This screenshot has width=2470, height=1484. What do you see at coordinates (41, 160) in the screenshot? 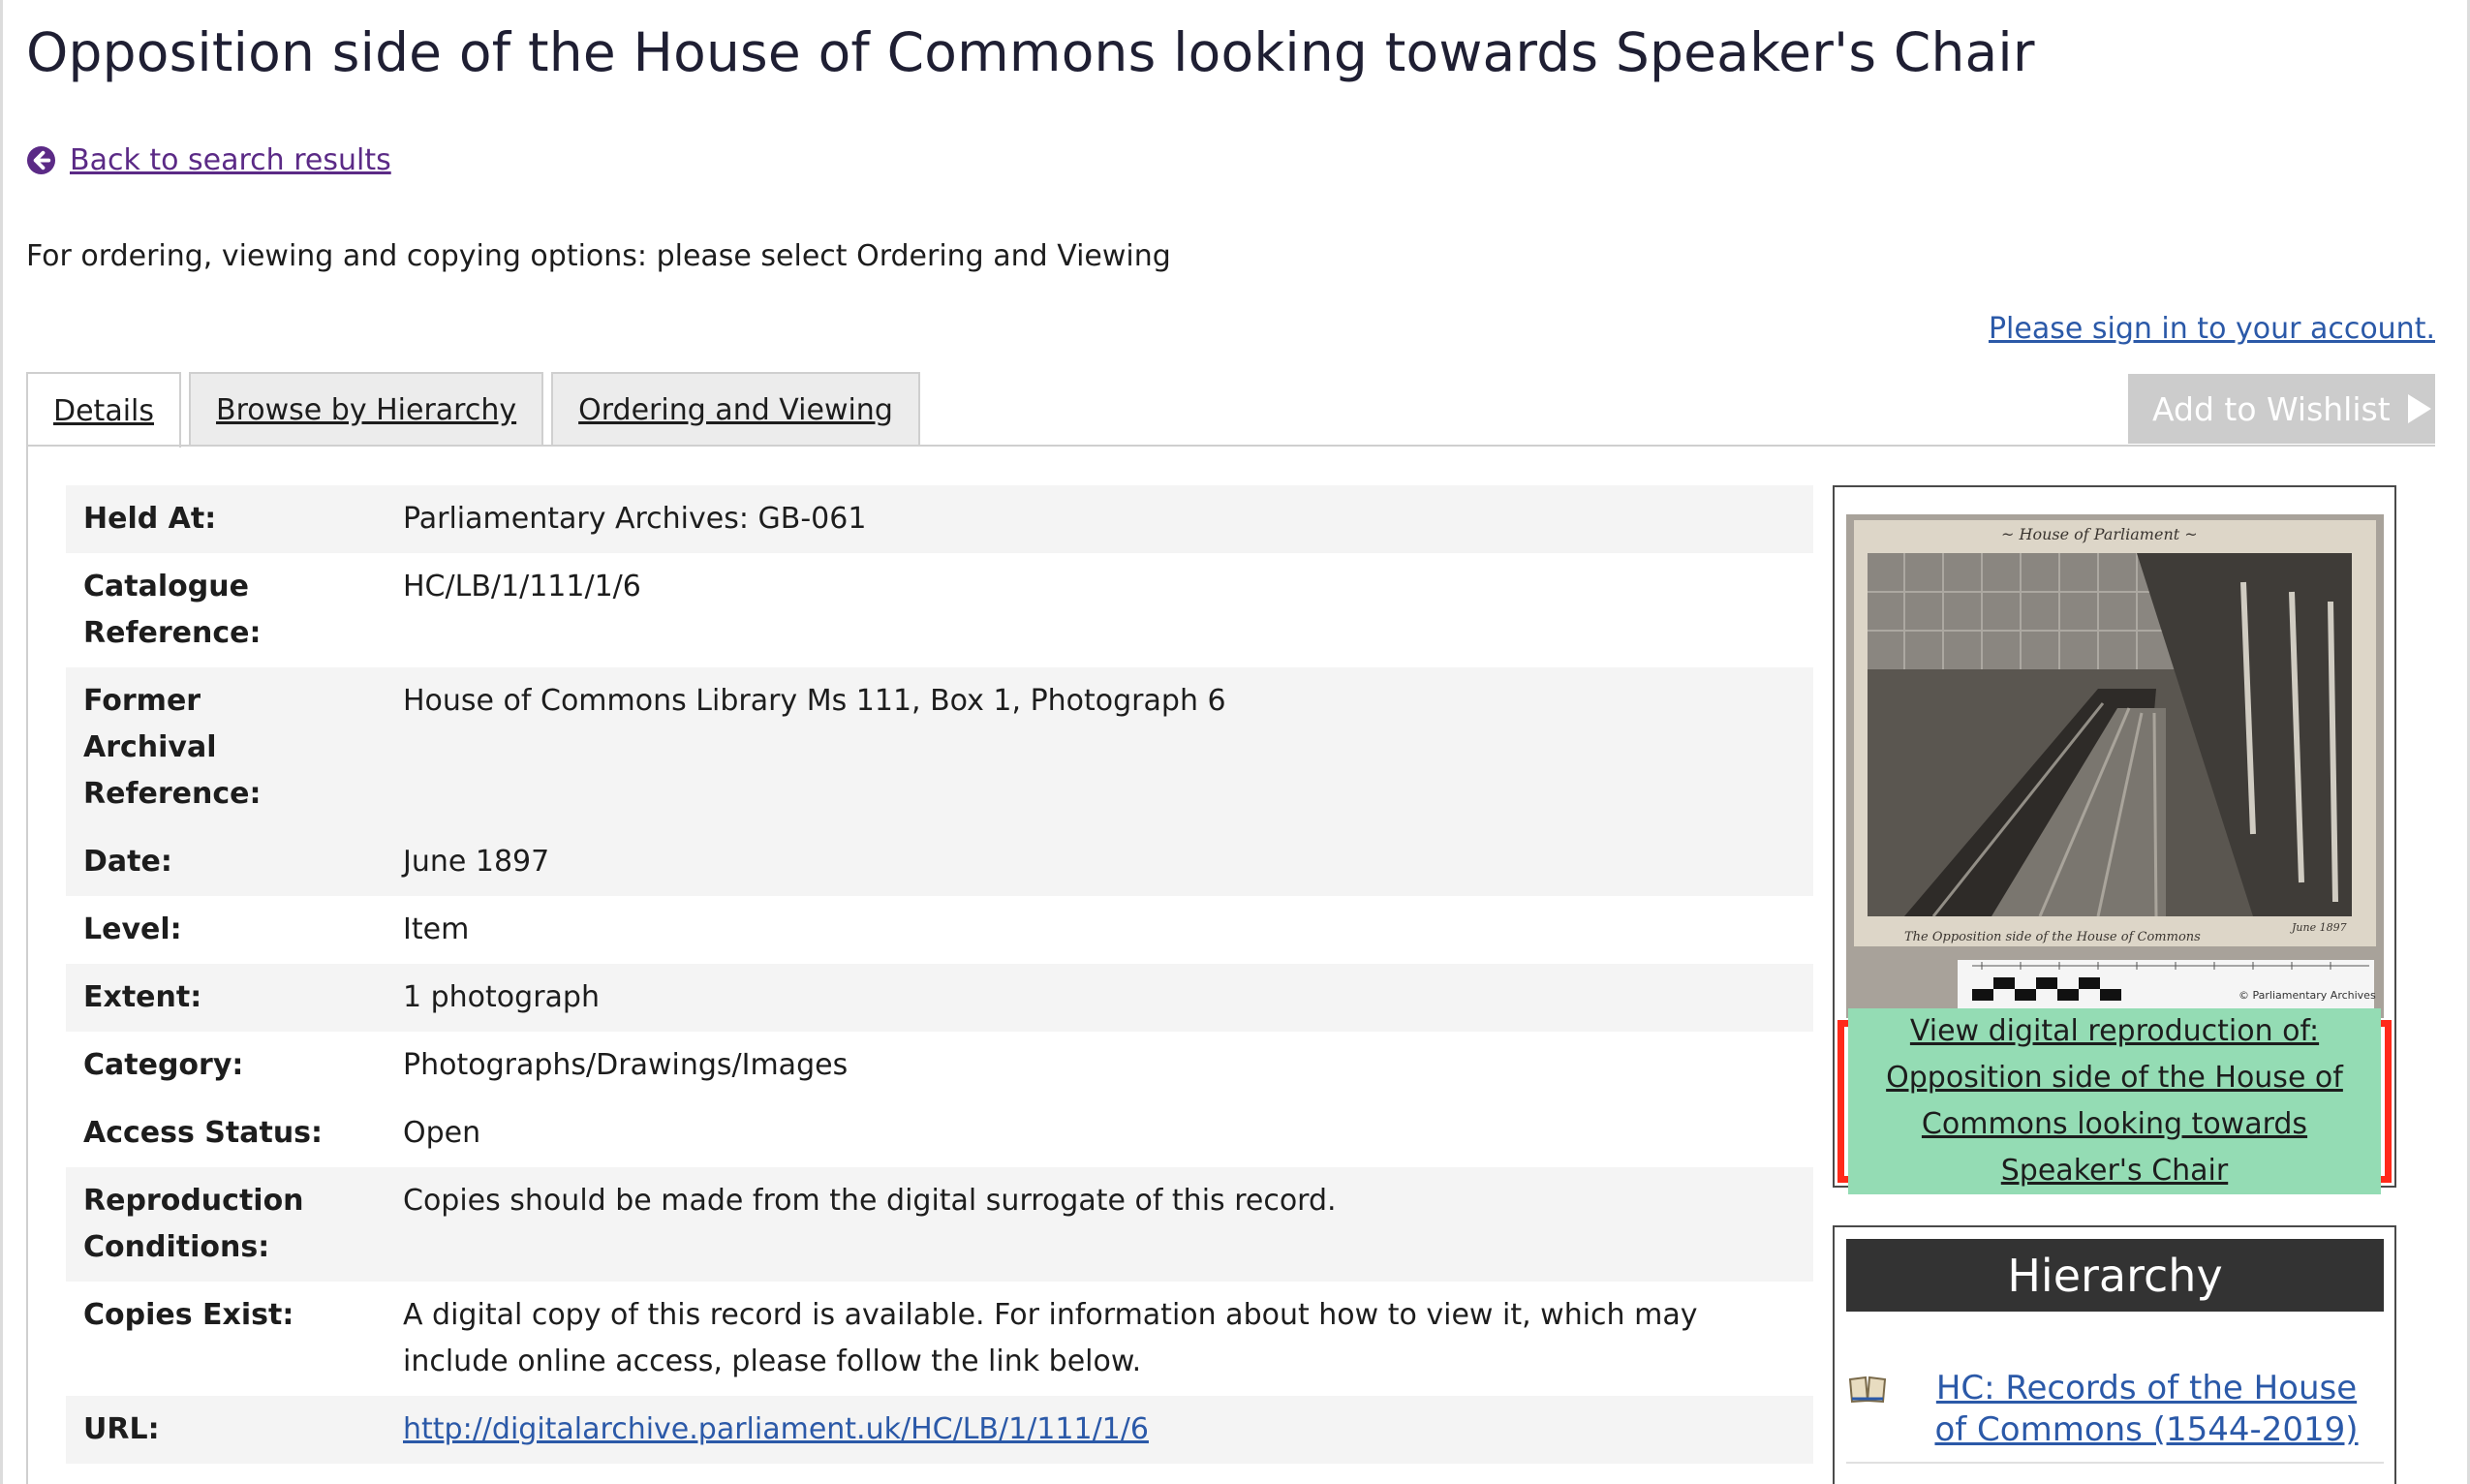
I see `arrow-left-circle-icon` at bounding box center [41, 160].